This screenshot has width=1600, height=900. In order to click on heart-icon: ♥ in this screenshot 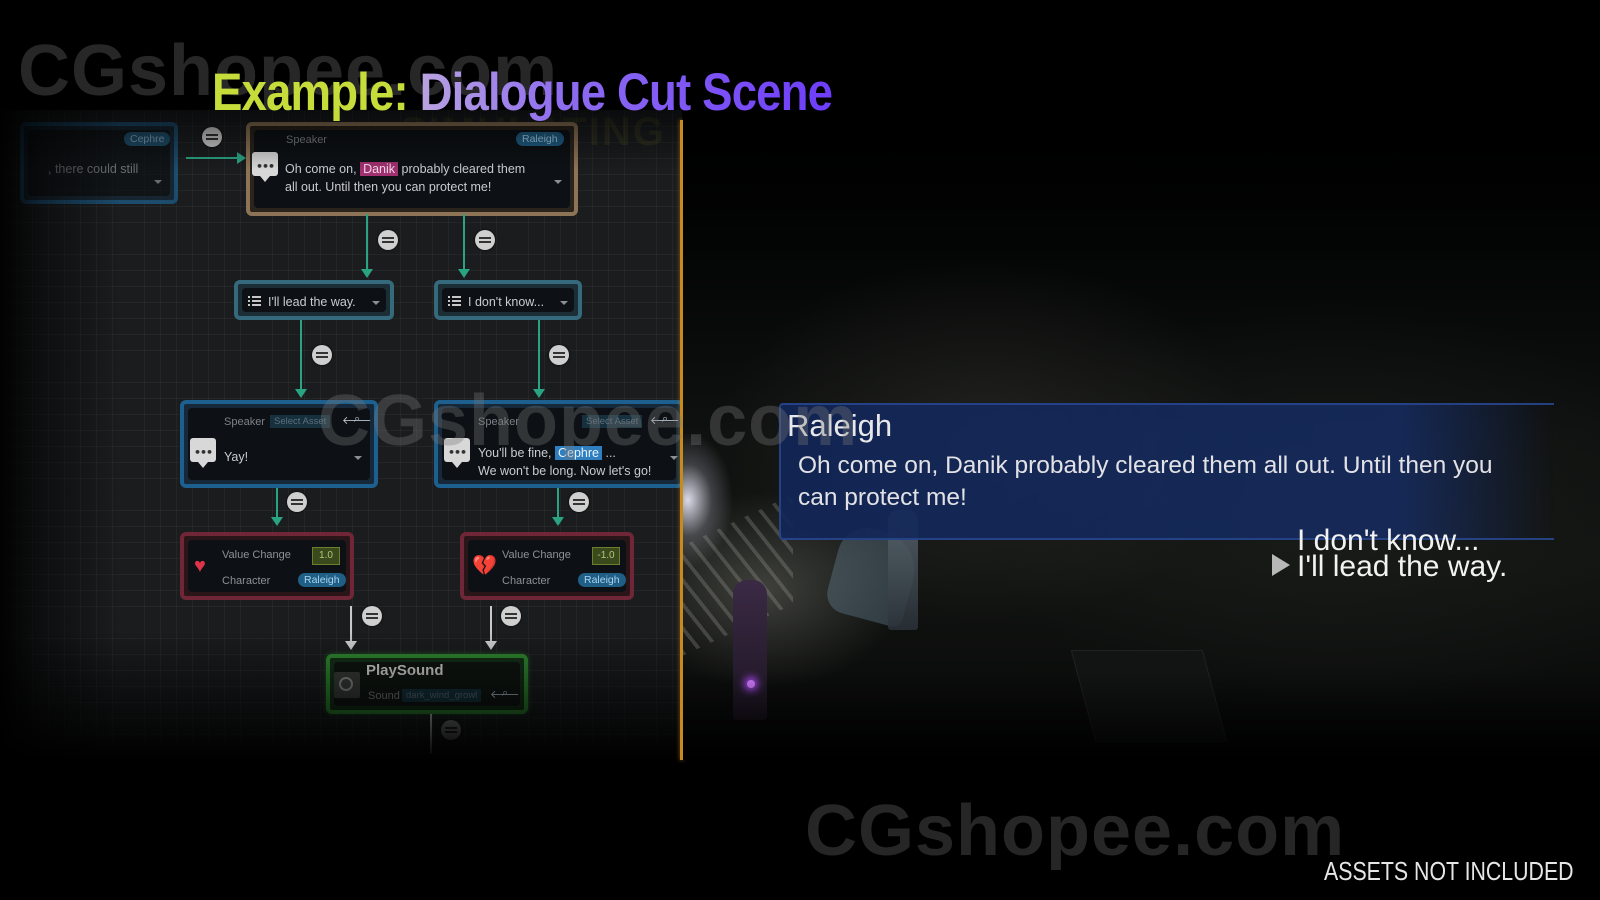, I will do `click(200, 566)`.